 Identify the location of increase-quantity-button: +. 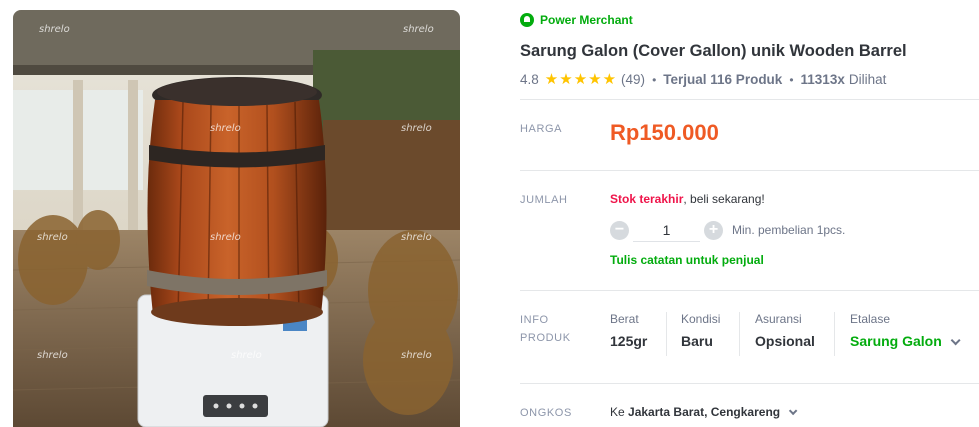
(713, 230).